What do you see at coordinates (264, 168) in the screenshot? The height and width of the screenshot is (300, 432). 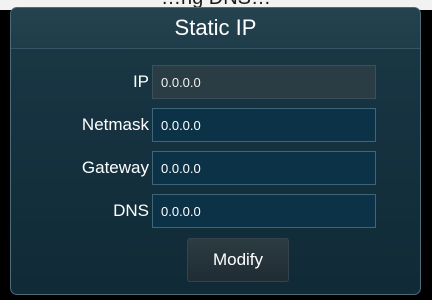 I see `gateway-field` at bounding box center [264, 168].